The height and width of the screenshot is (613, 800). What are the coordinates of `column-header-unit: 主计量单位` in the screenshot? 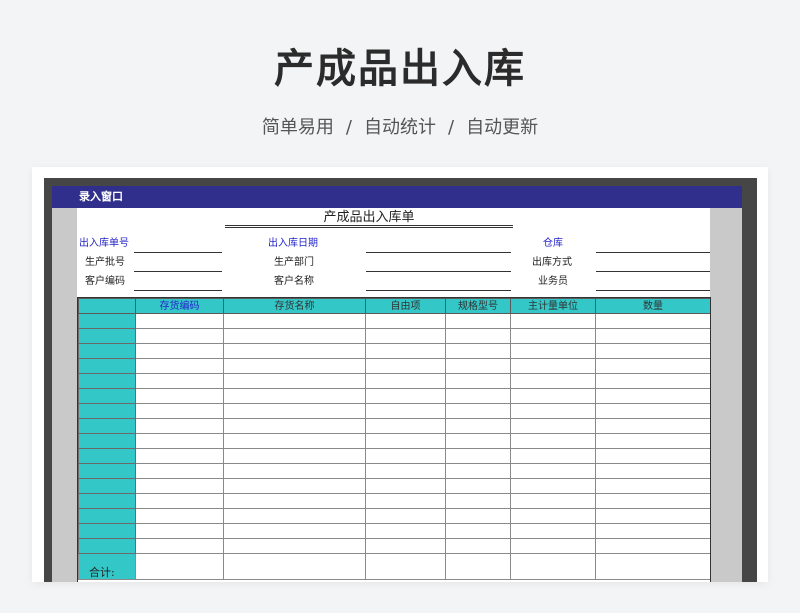 It's located at (553, 306).